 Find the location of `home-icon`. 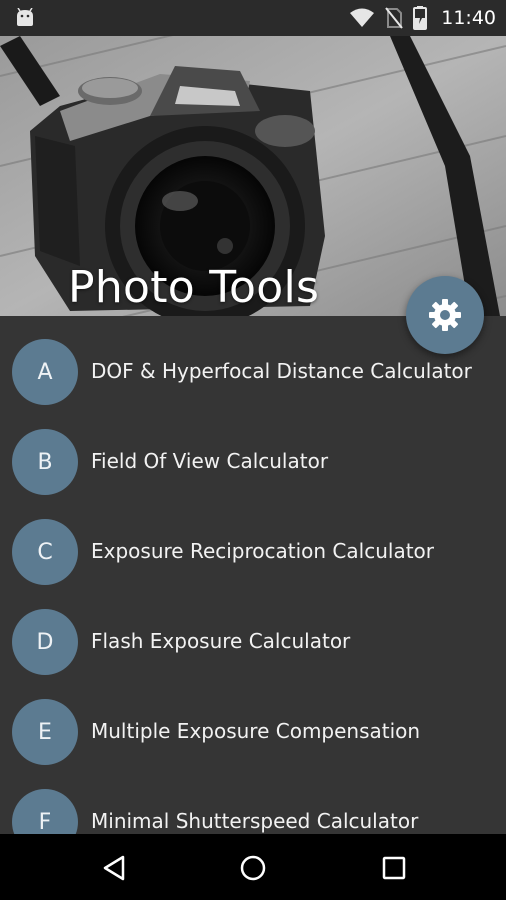

home-icon is located at coordinates (253, 868).